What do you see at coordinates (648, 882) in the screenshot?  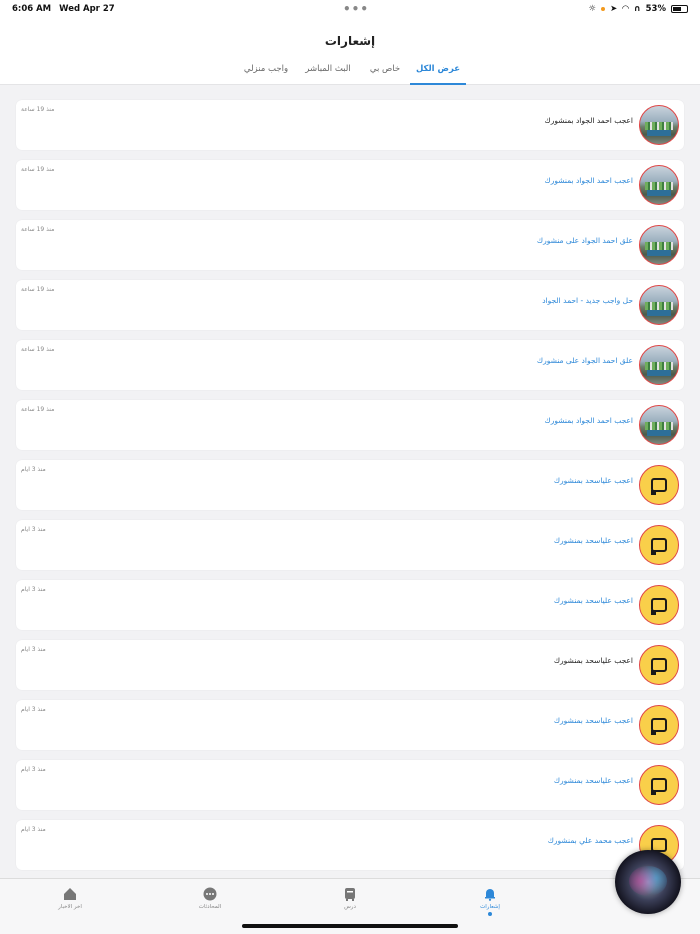 I see `siri-orb-icon` at bounding box center [648, 882].